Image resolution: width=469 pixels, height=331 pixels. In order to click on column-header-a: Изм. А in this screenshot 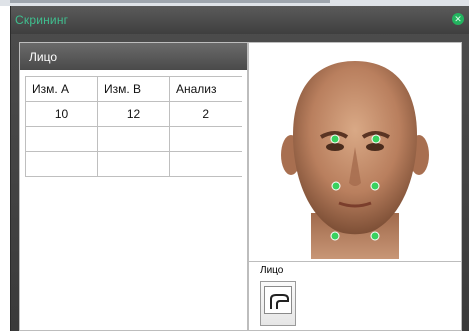, I will do `click(61, 89)`.